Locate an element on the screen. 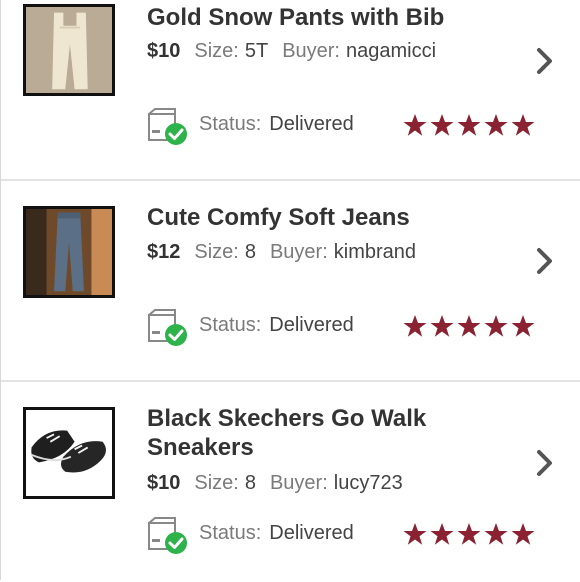  item-buyer: nagamicci is located at coordinates (391, 51).